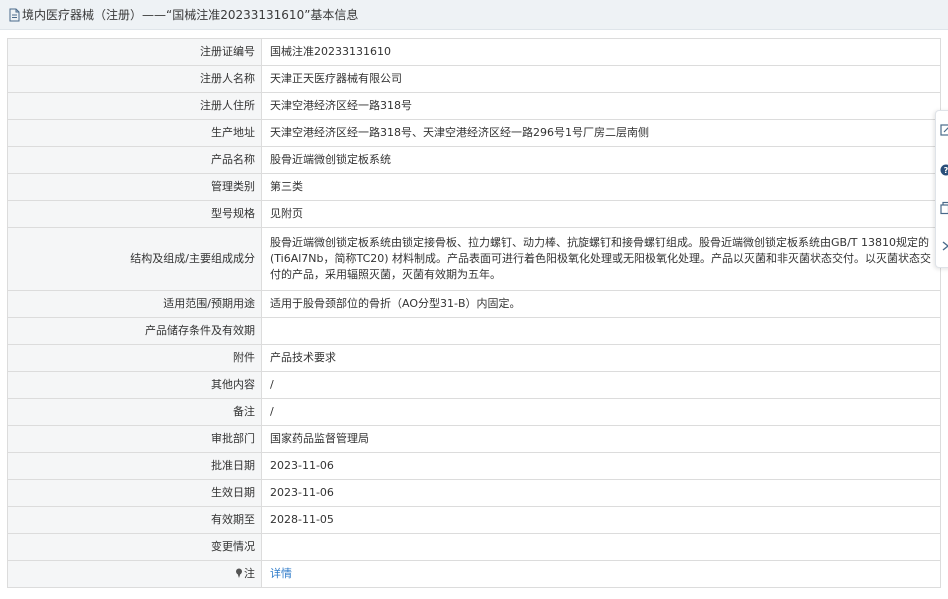 The image size is (948, 599). I want to click on row-value: 2028-11-05, so click(601, 520).